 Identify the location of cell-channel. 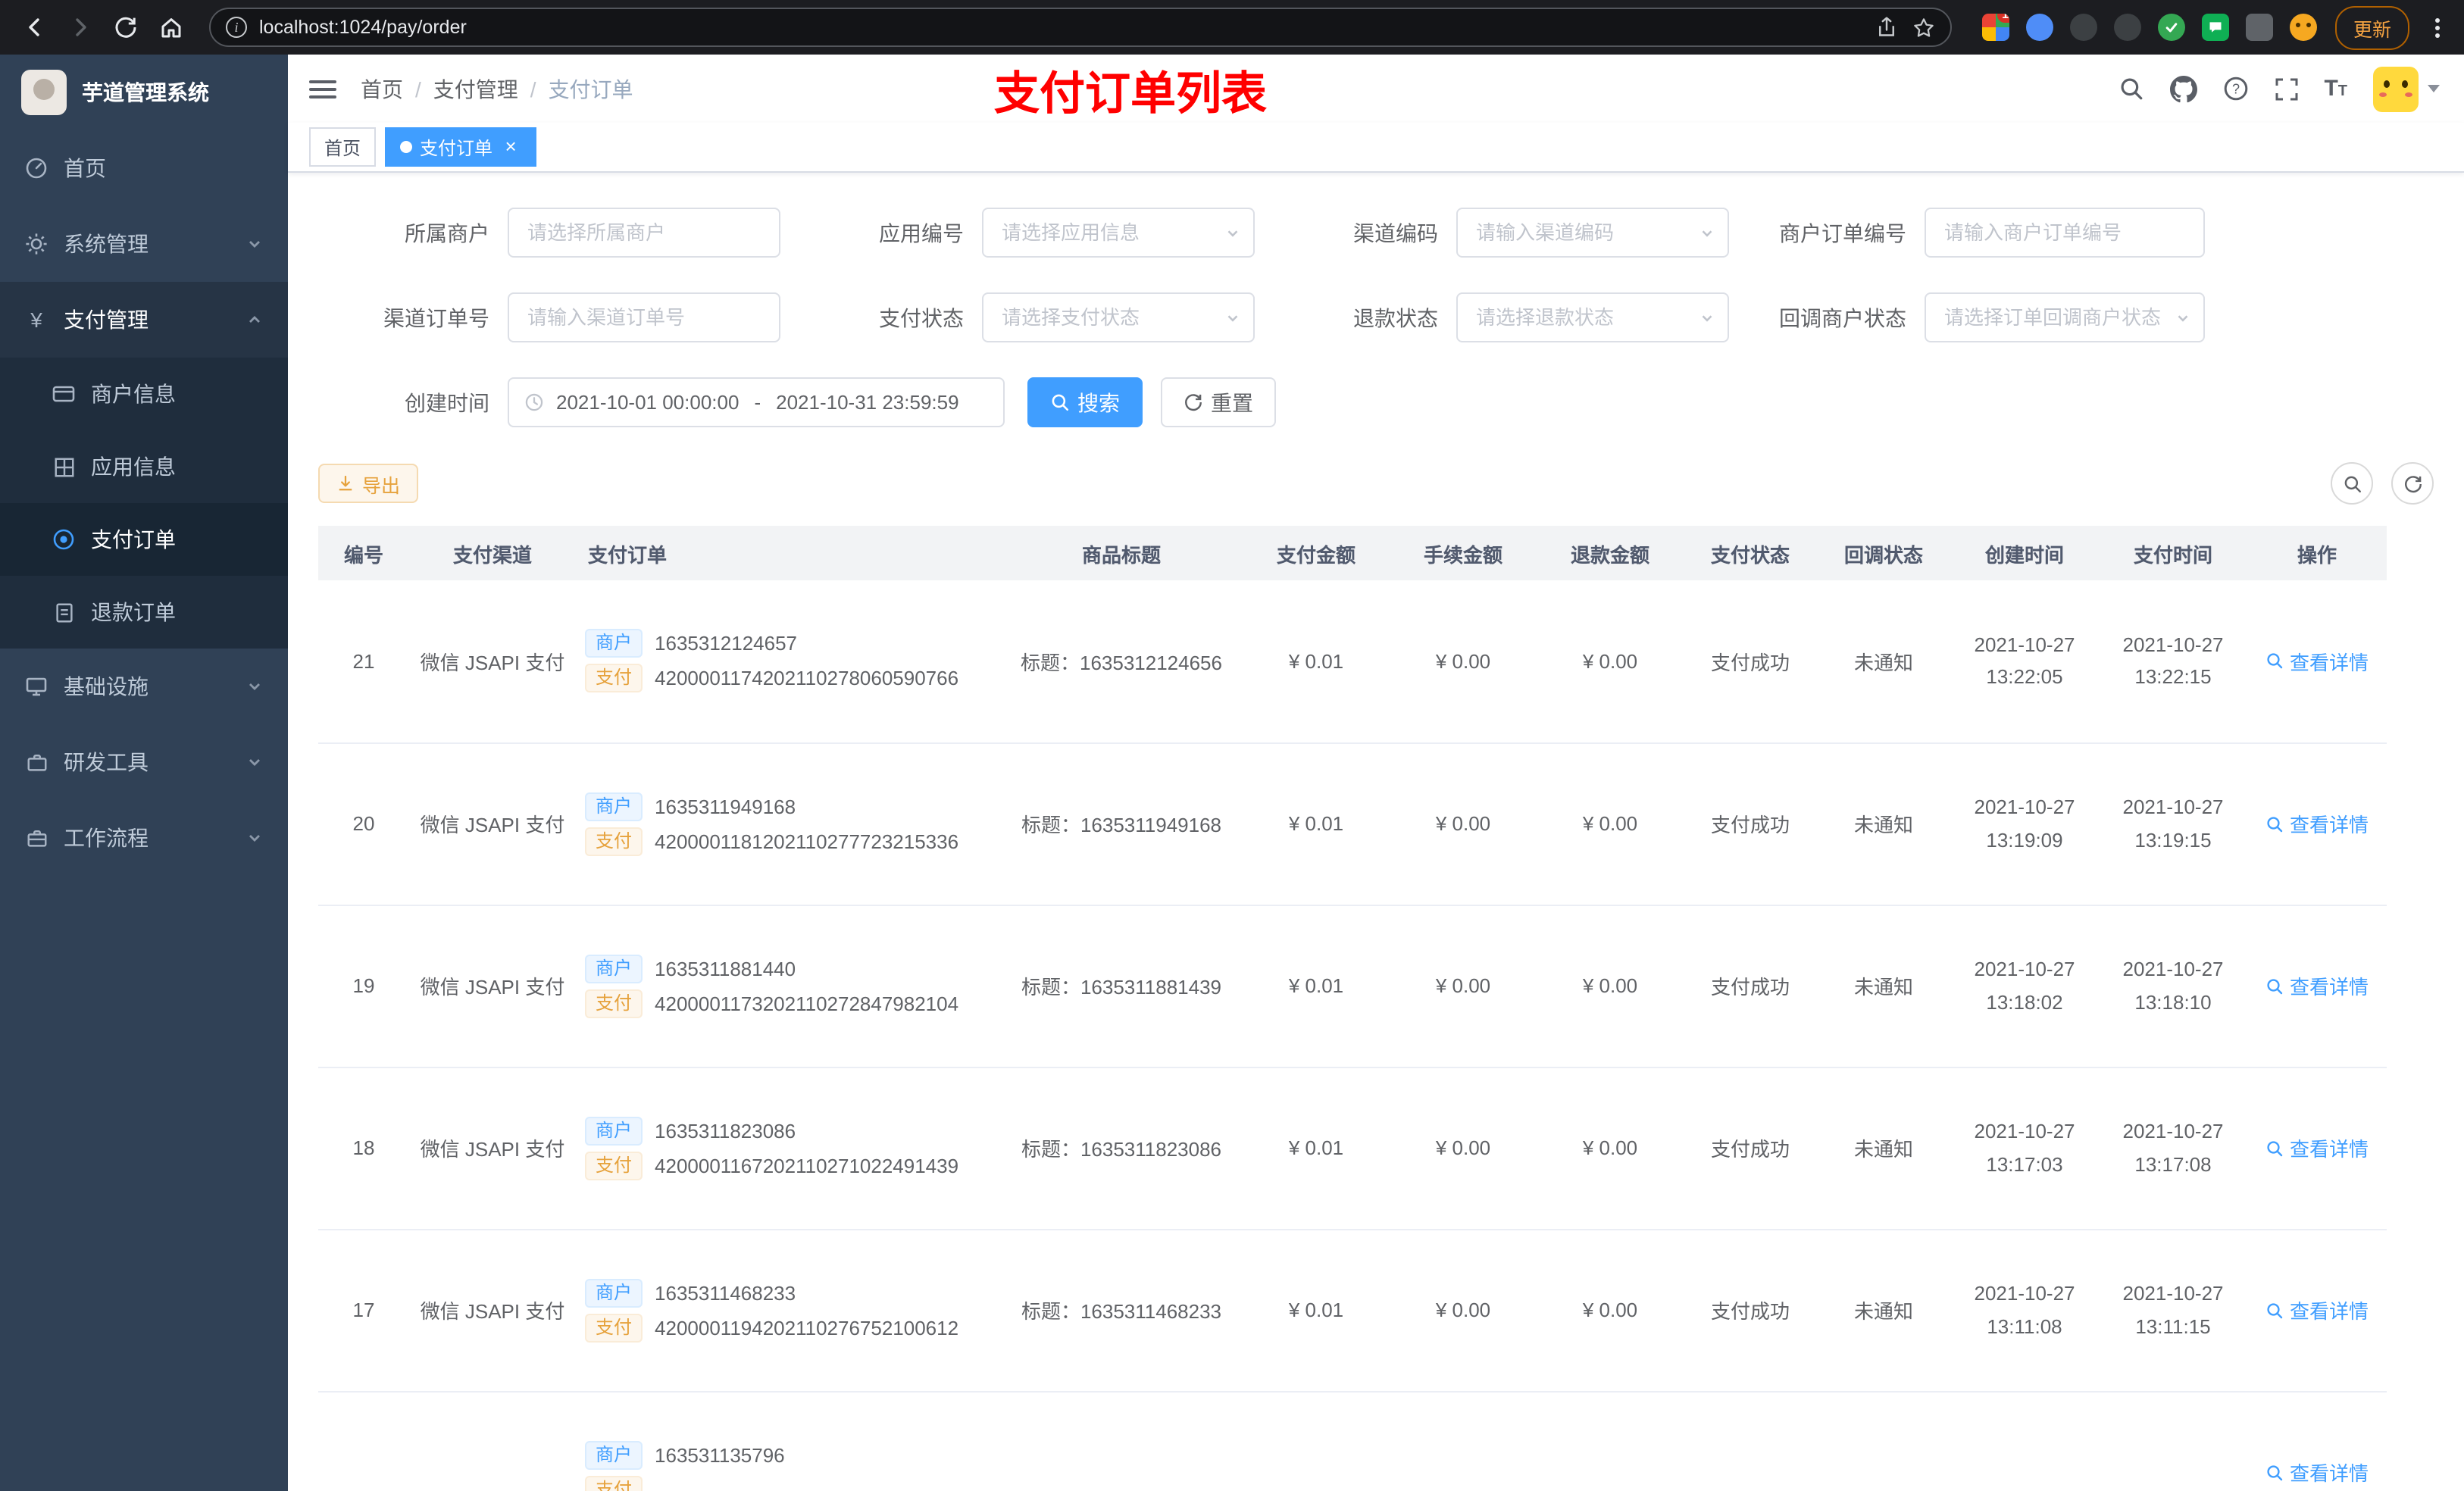
(492, 1441).